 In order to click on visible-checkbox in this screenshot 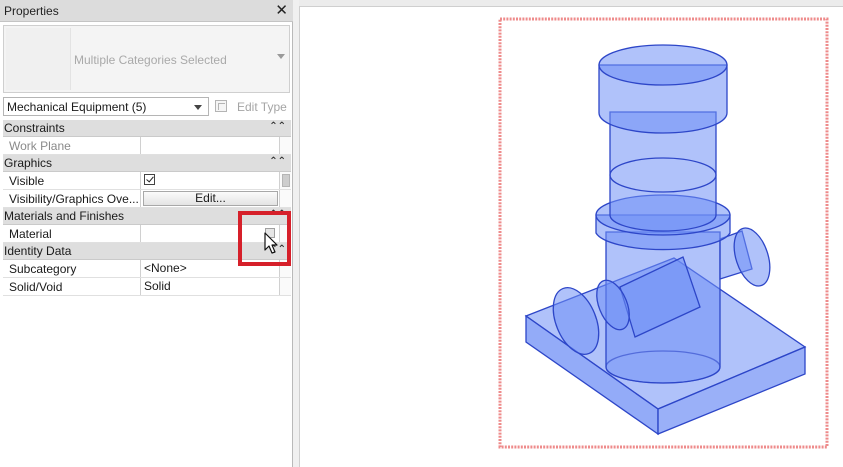, I will do `click(149, 179)`.